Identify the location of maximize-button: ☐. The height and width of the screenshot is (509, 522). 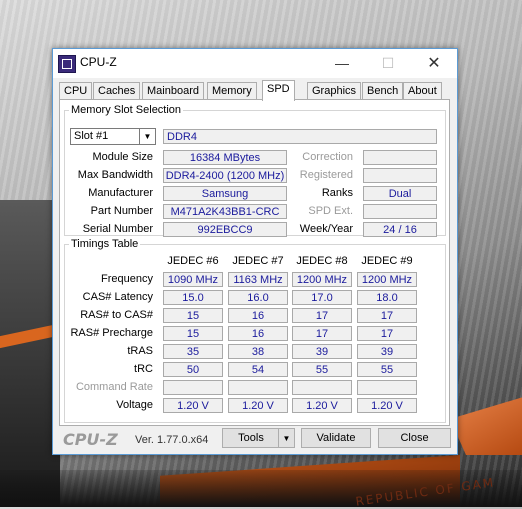
(388, 63).